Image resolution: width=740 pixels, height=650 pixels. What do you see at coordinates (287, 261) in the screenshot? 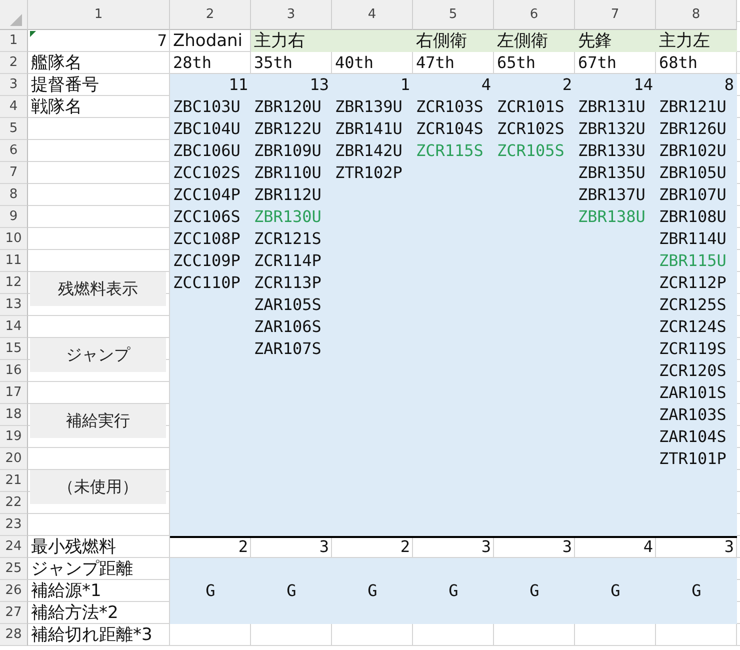
I see `table-cell-text: ZCR114P` at bounding box center [287, 261].